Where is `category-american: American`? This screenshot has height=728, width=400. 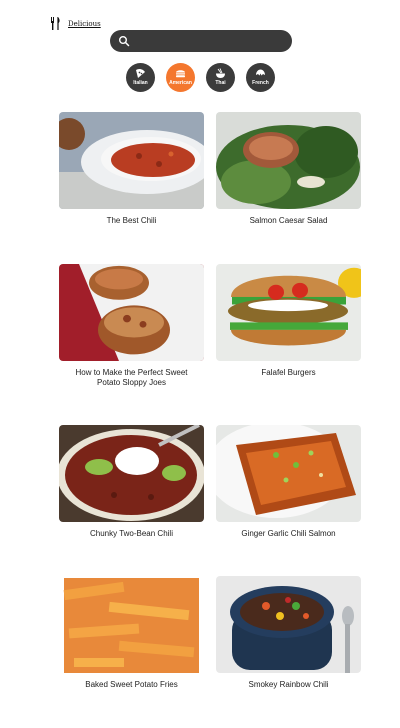 category-american: American is located at coordinates (180, 77).